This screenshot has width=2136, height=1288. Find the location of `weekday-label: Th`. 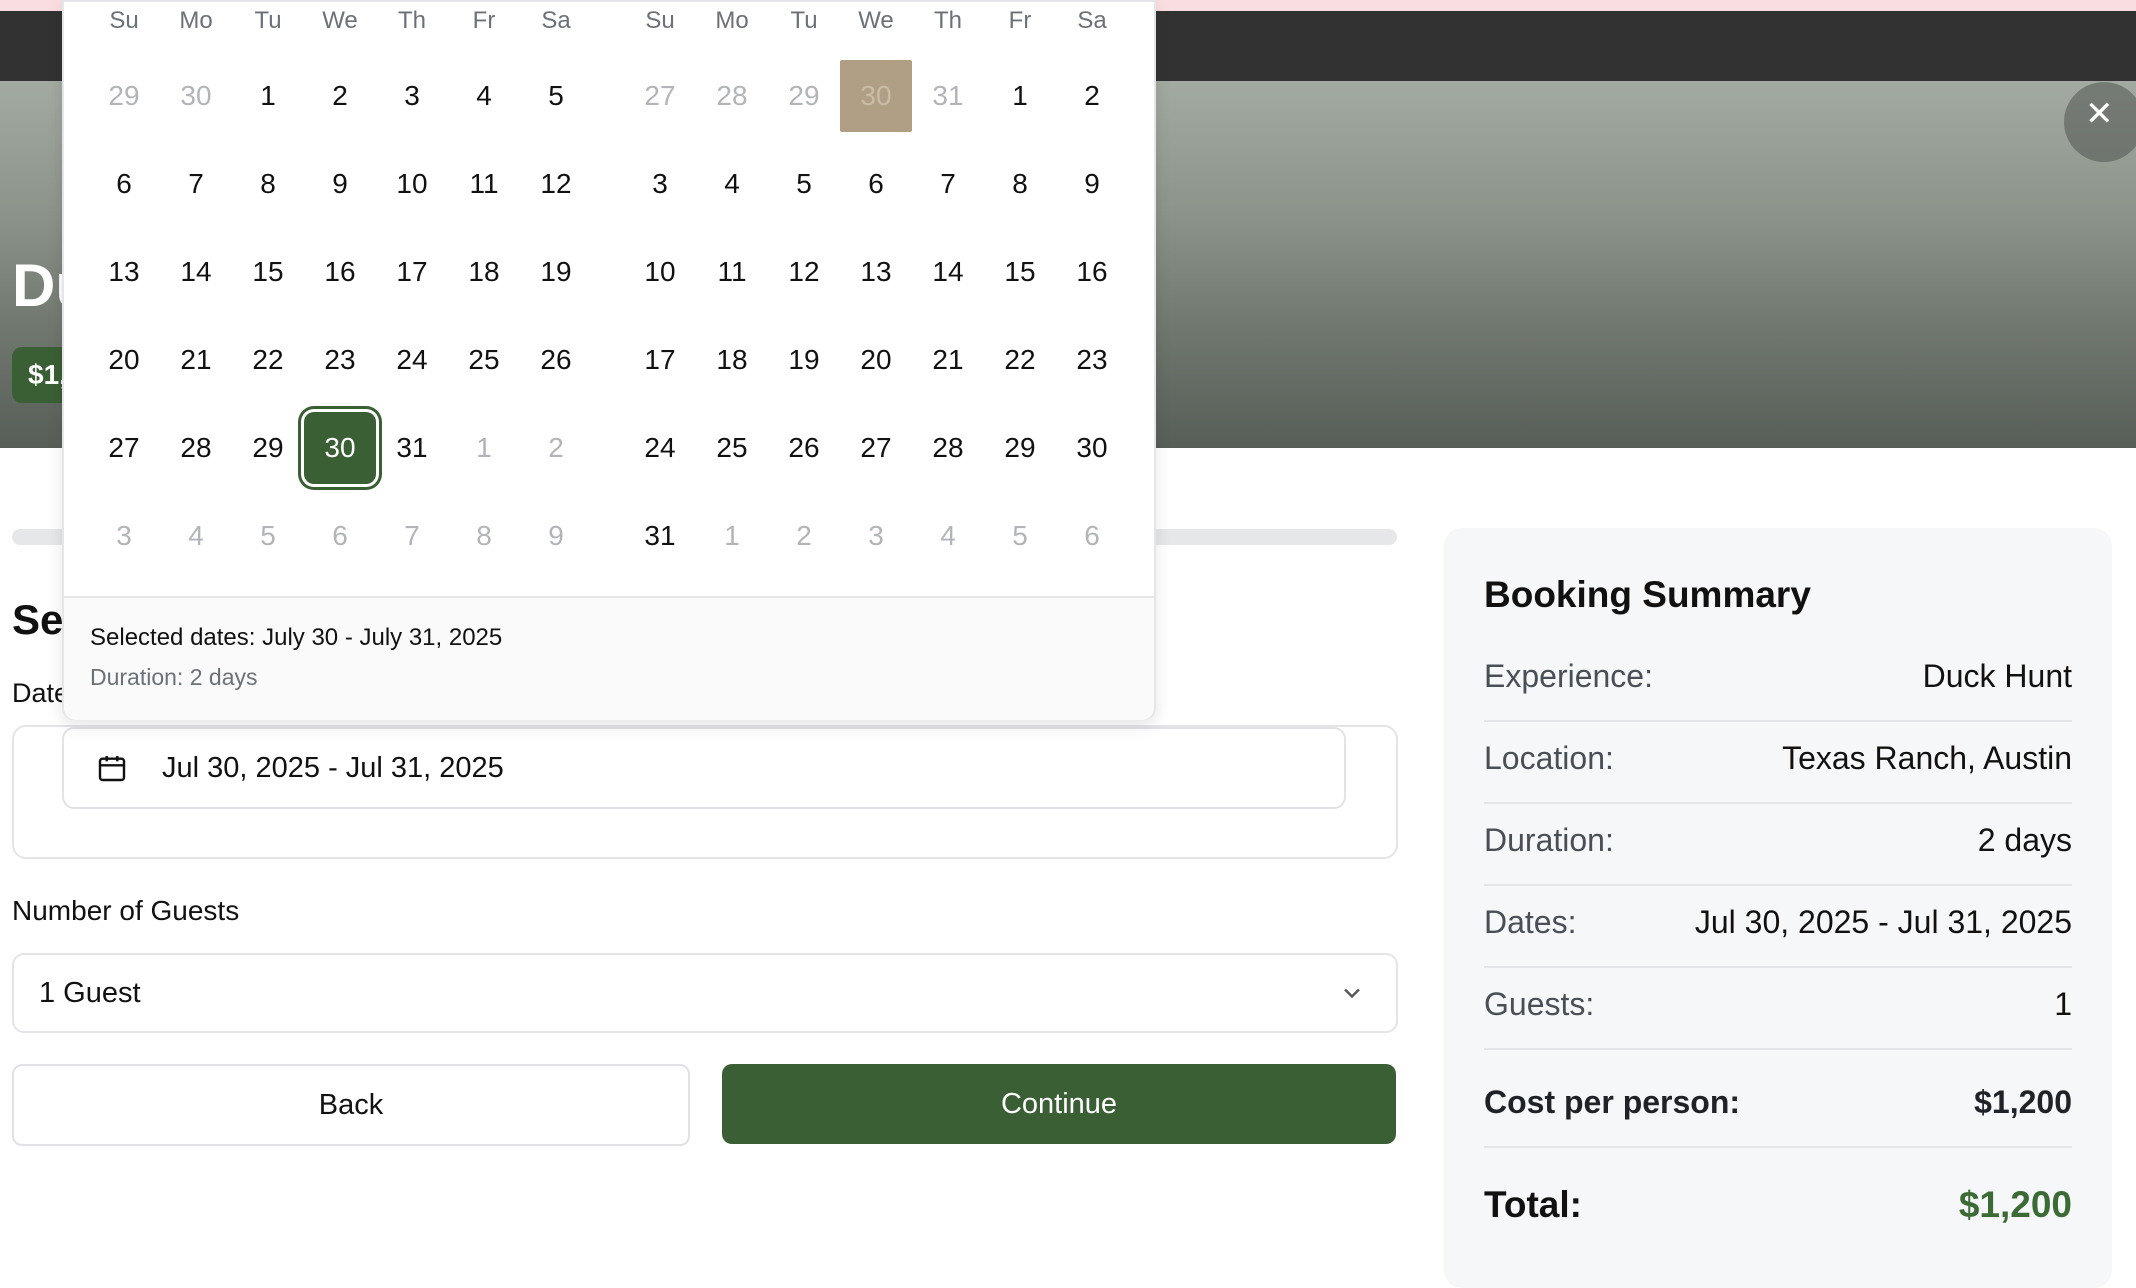

weekday-label: Th is located at coordinates (947, 20).